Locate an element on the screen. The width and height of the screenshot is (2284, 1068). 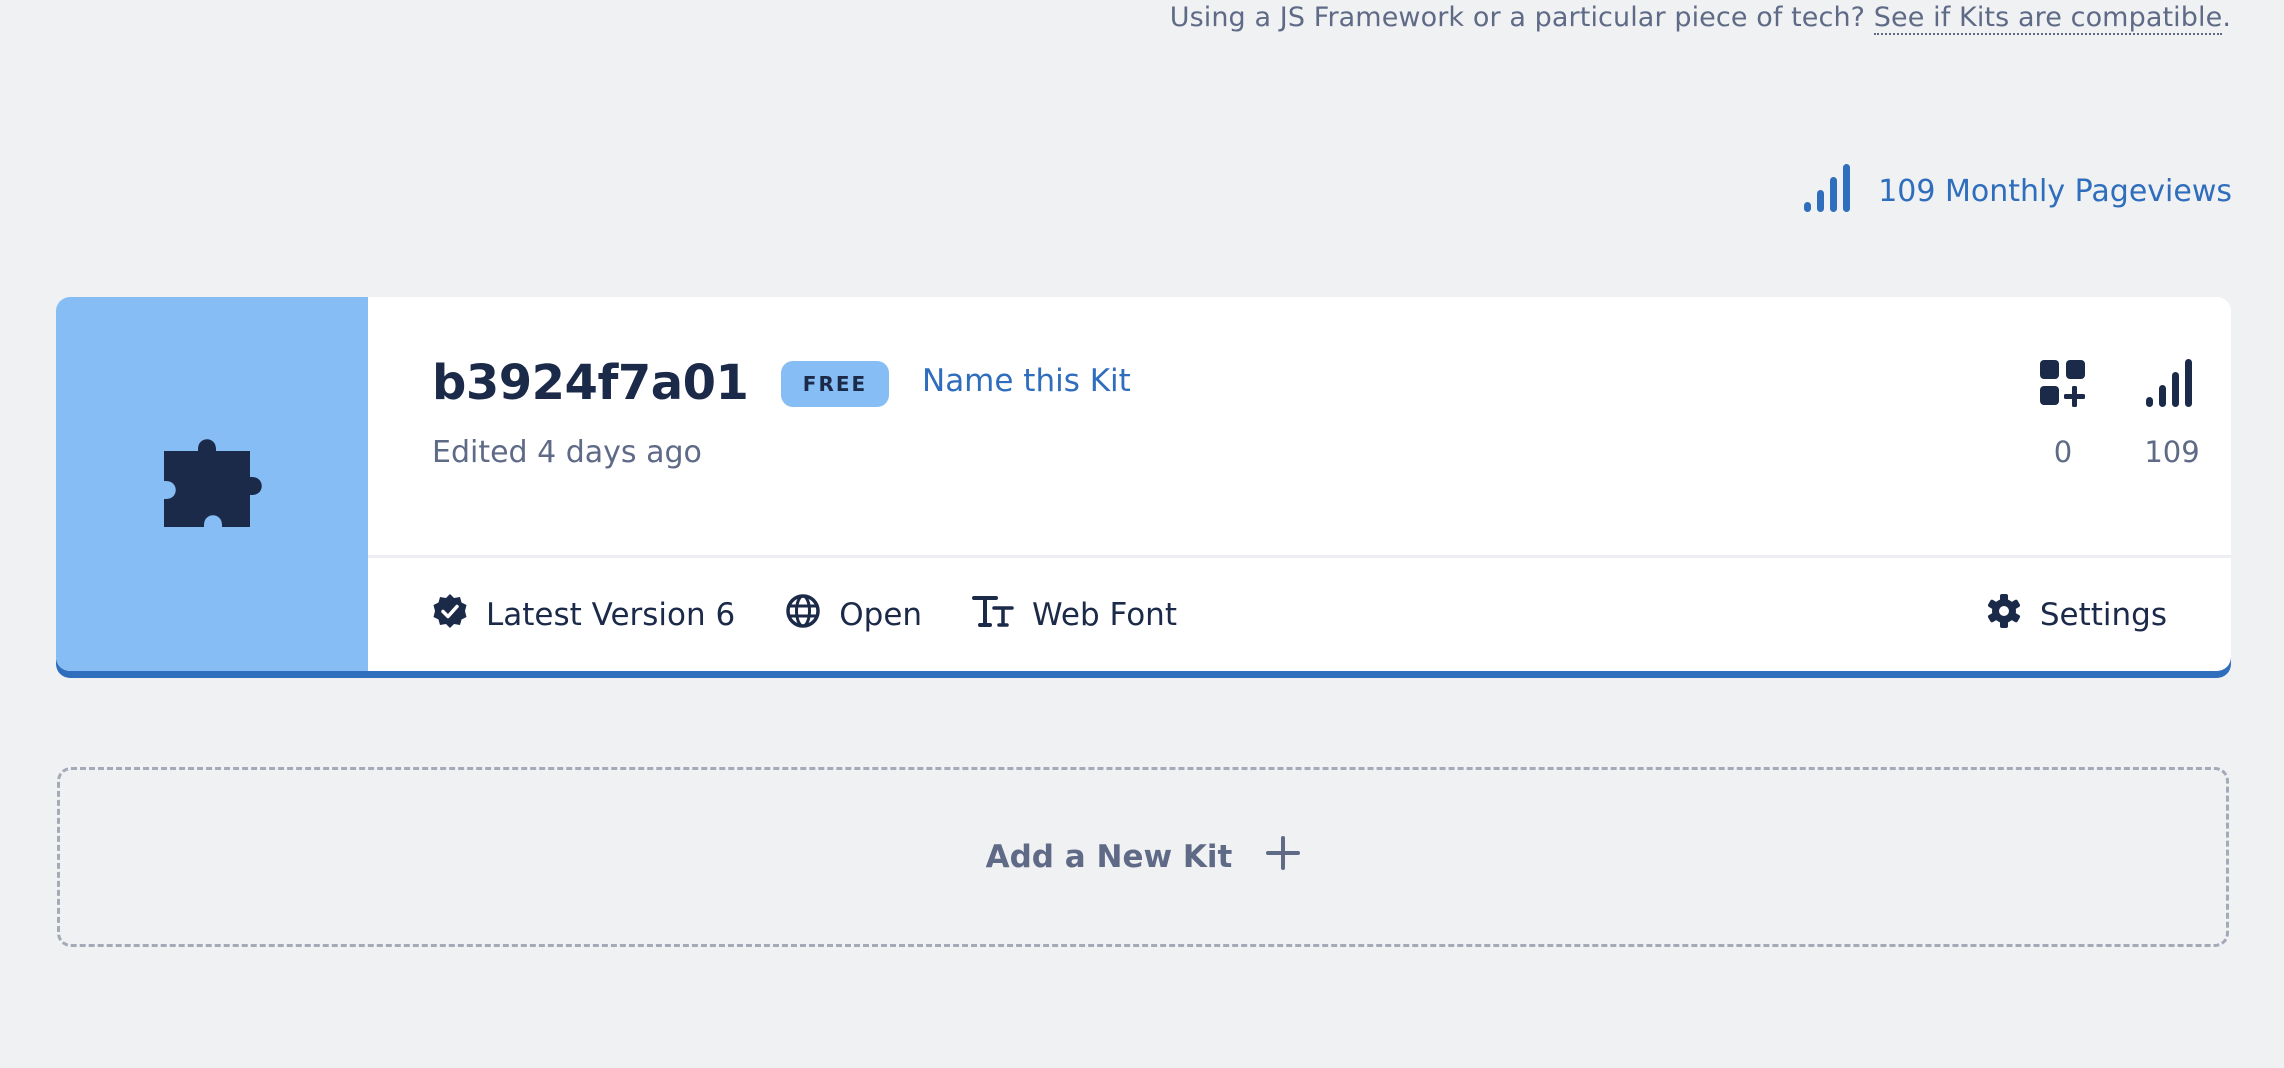
version-info: Latest Version 6 is located at coordinates (583, 615).